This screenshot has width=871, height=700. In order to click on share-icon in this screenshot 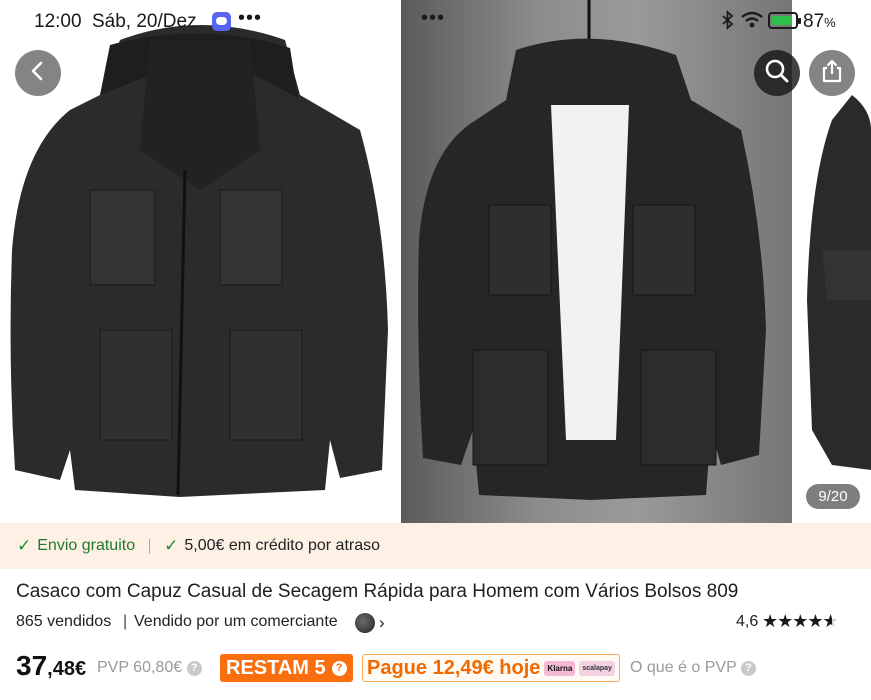, I will do `click(832, 73)`.